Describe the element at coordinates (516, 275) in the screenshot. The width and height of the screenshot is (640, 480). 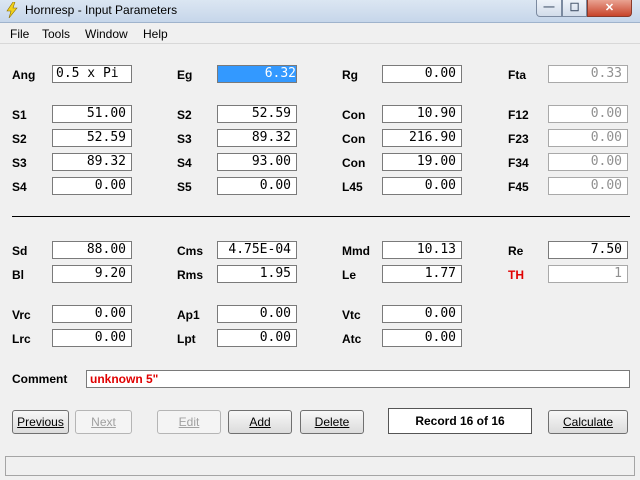
I see `th-label: TH` at that location.